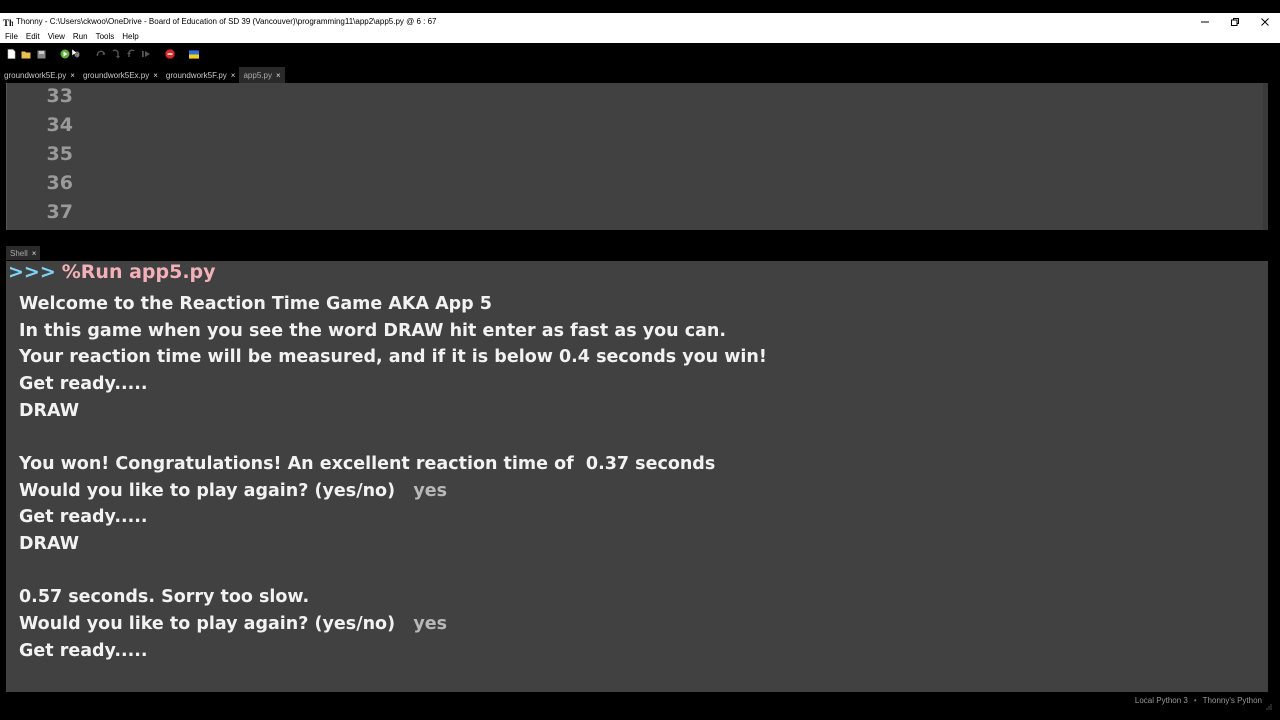 Image resolution: width=1280 pixels, height=720 pixels. Describe the element at coordinates (1161, 700) in the screenshot. I see `interpreter-status: Local Python 3` at that location.